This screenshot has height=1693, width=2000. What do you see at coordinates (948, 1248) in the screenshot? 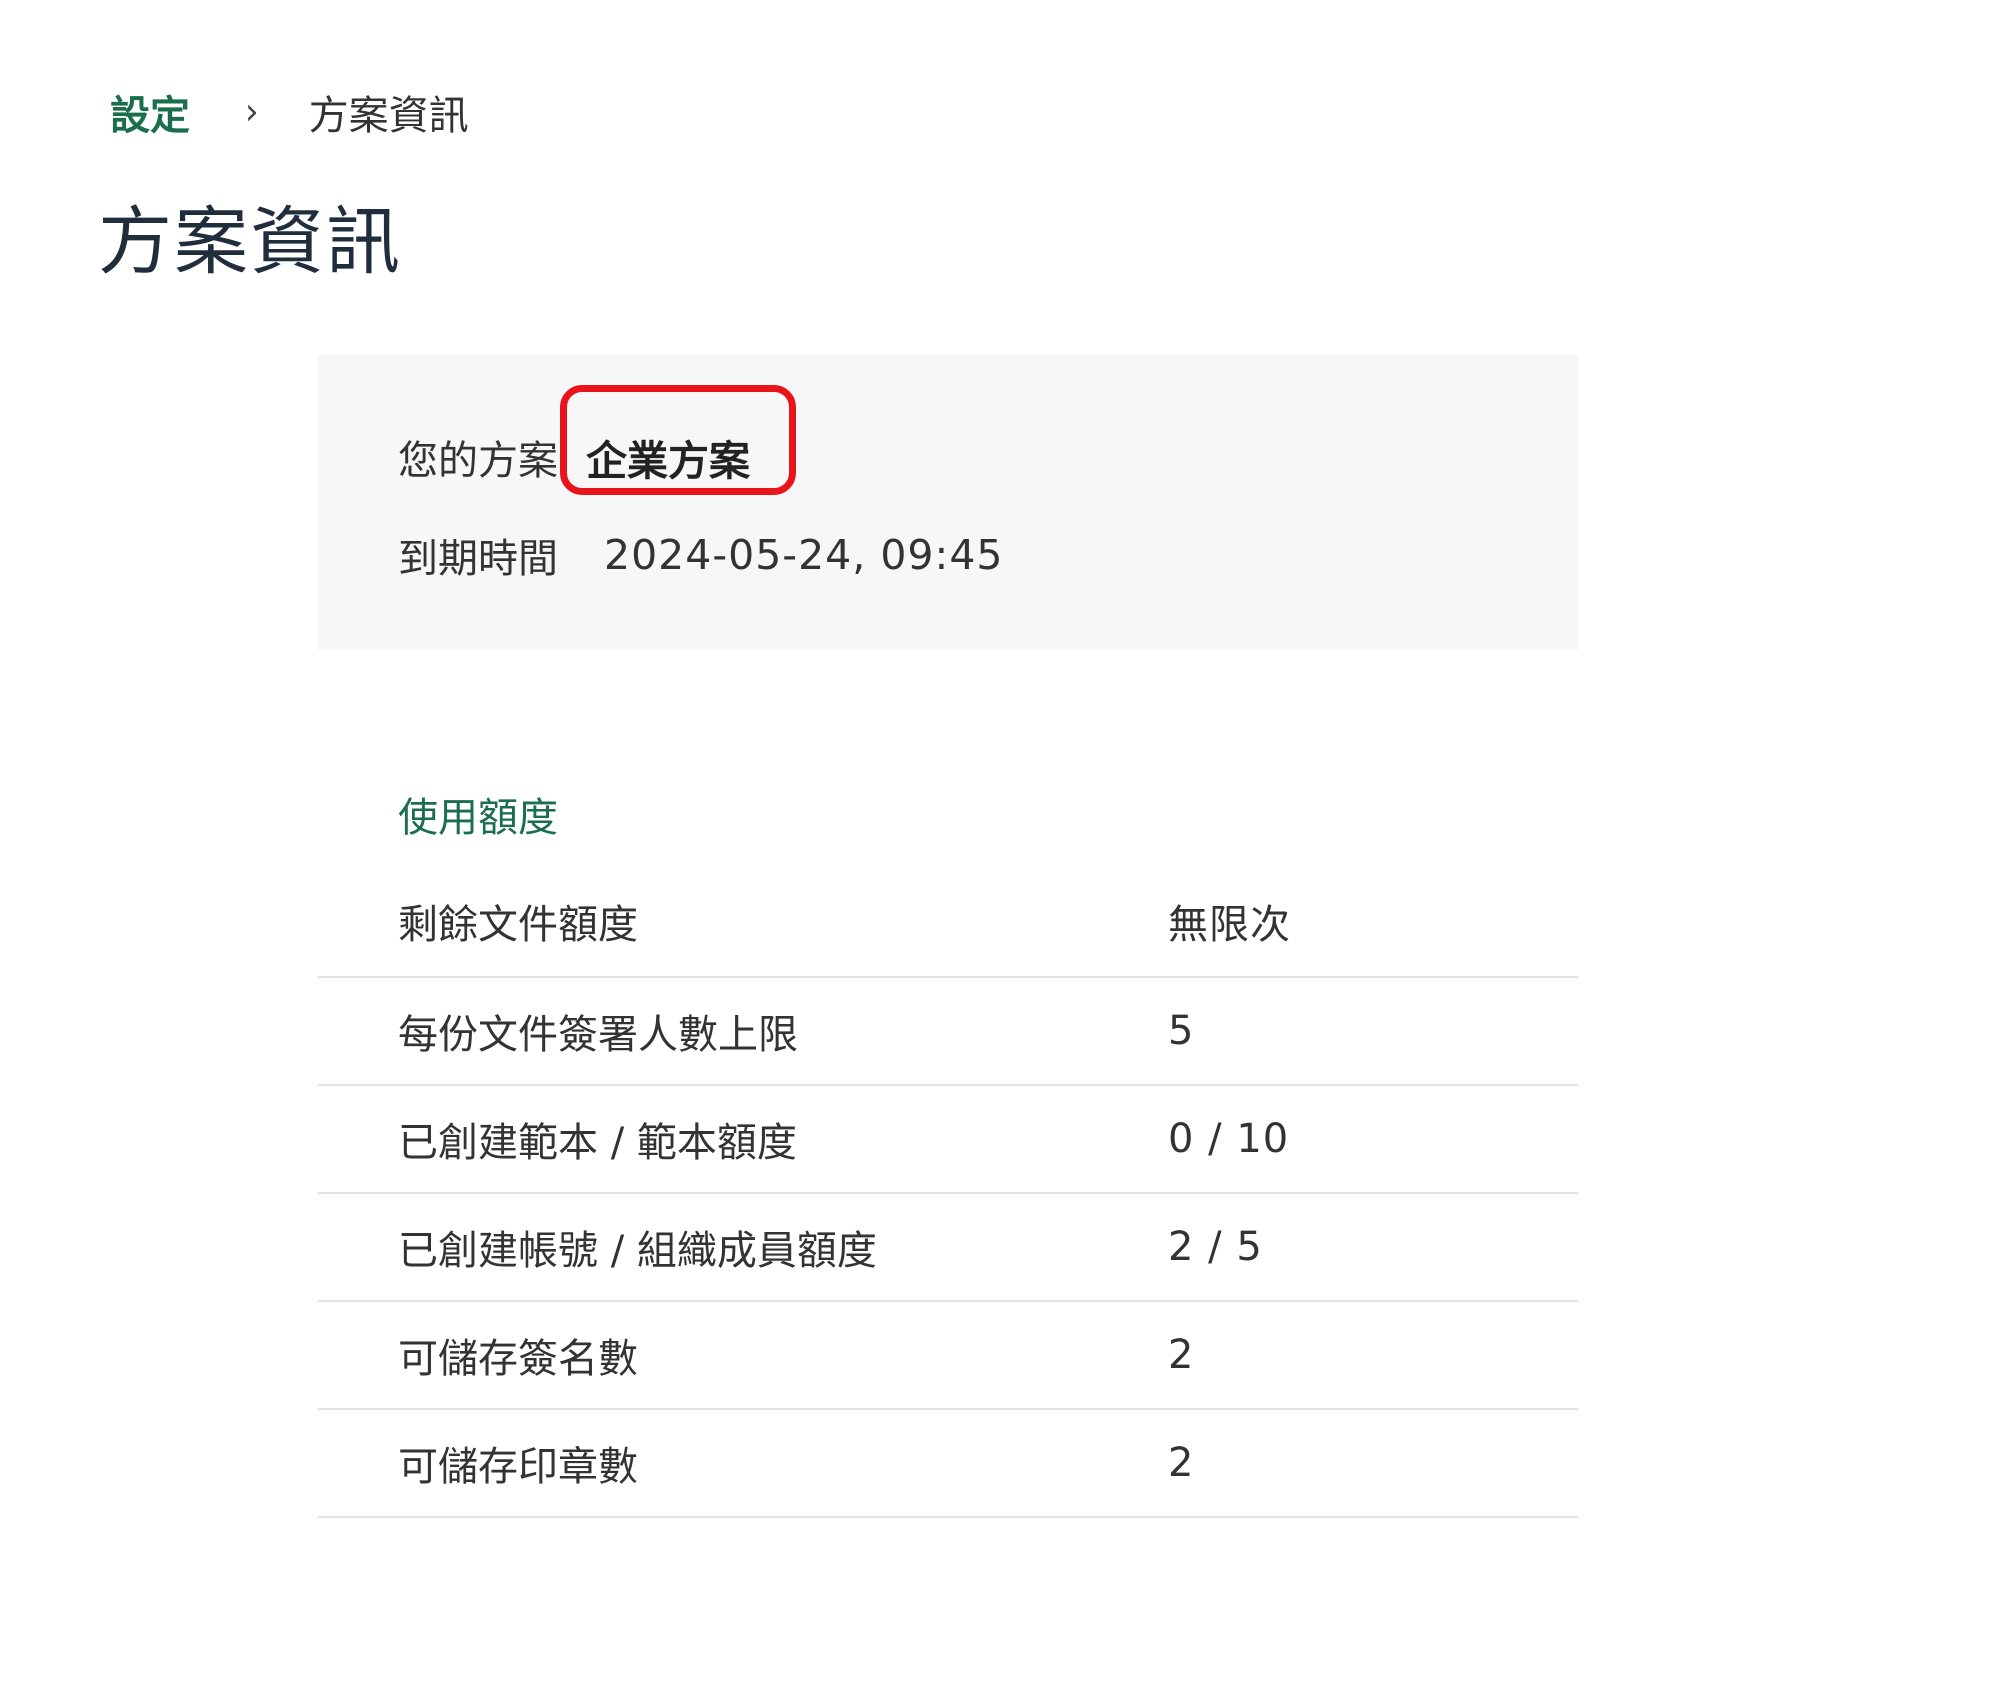
I see `usage-row-members: 已創建帳號 / 組織成員額度 2 / 5` at bounding box center [948, 1248].